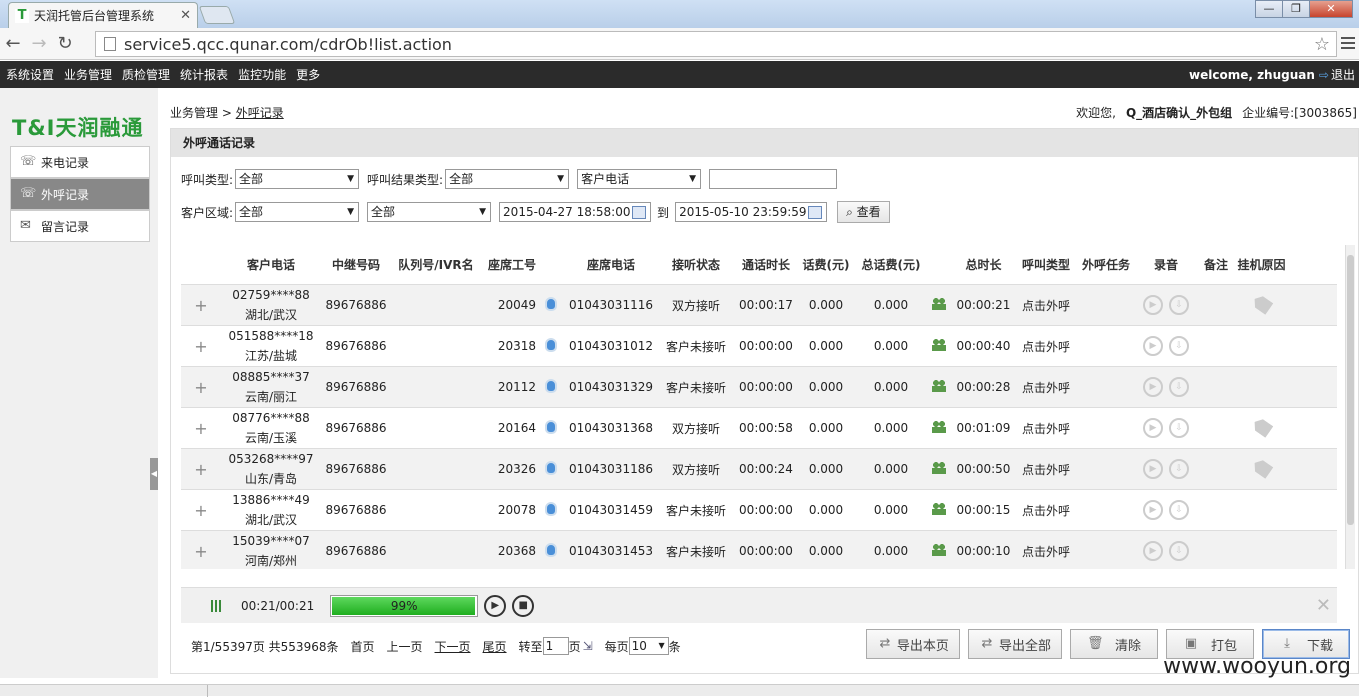  Describe the element at coordinates (611, 264) in the screenshot. I see `column-header: 座席电话` at that location.